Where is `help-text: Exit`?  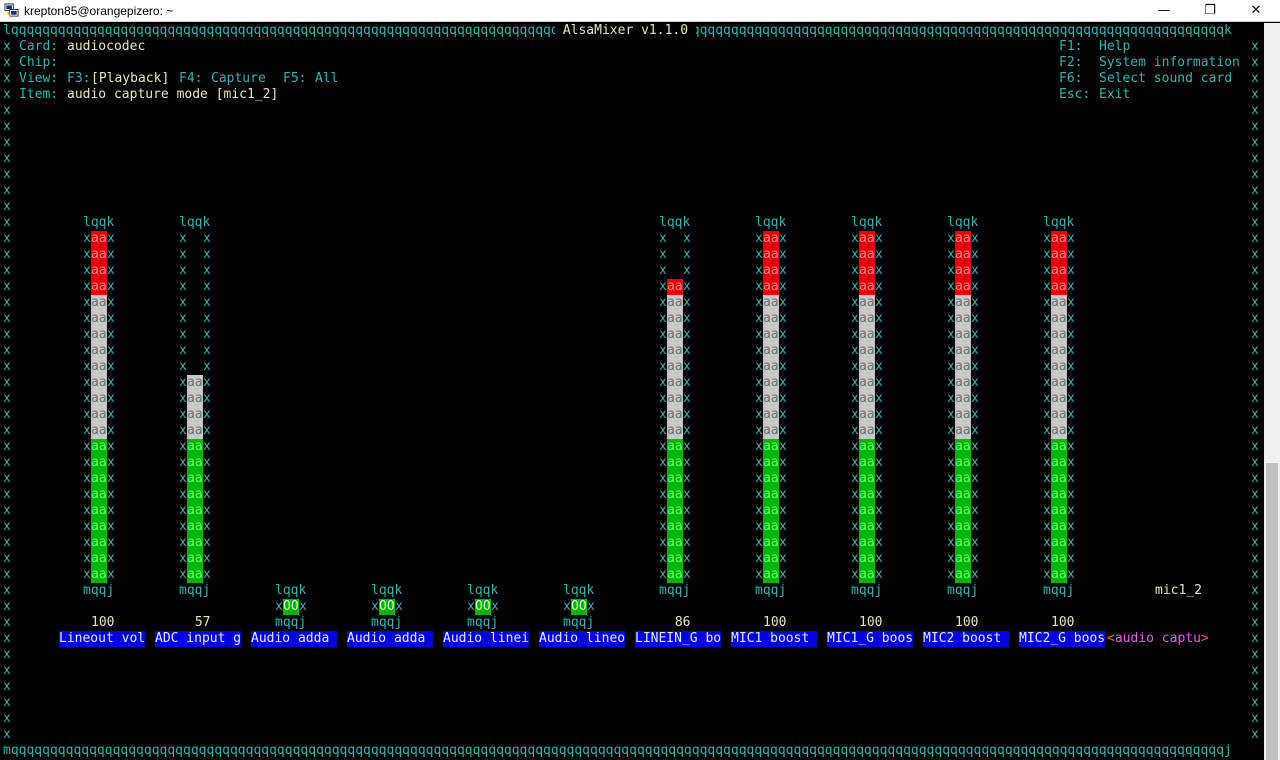
help-text: Exit is located at coordinates (1114, 95).